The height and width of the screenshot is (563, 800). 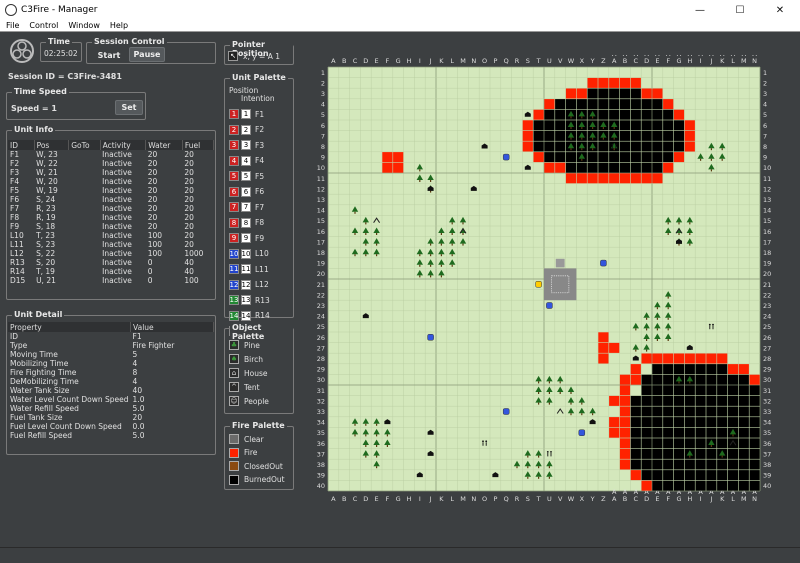 What do you see at coordinates (198, 145) in the screenshot?
I see `unit-info-column-header: Fuel` at bounding box center [198, 145].